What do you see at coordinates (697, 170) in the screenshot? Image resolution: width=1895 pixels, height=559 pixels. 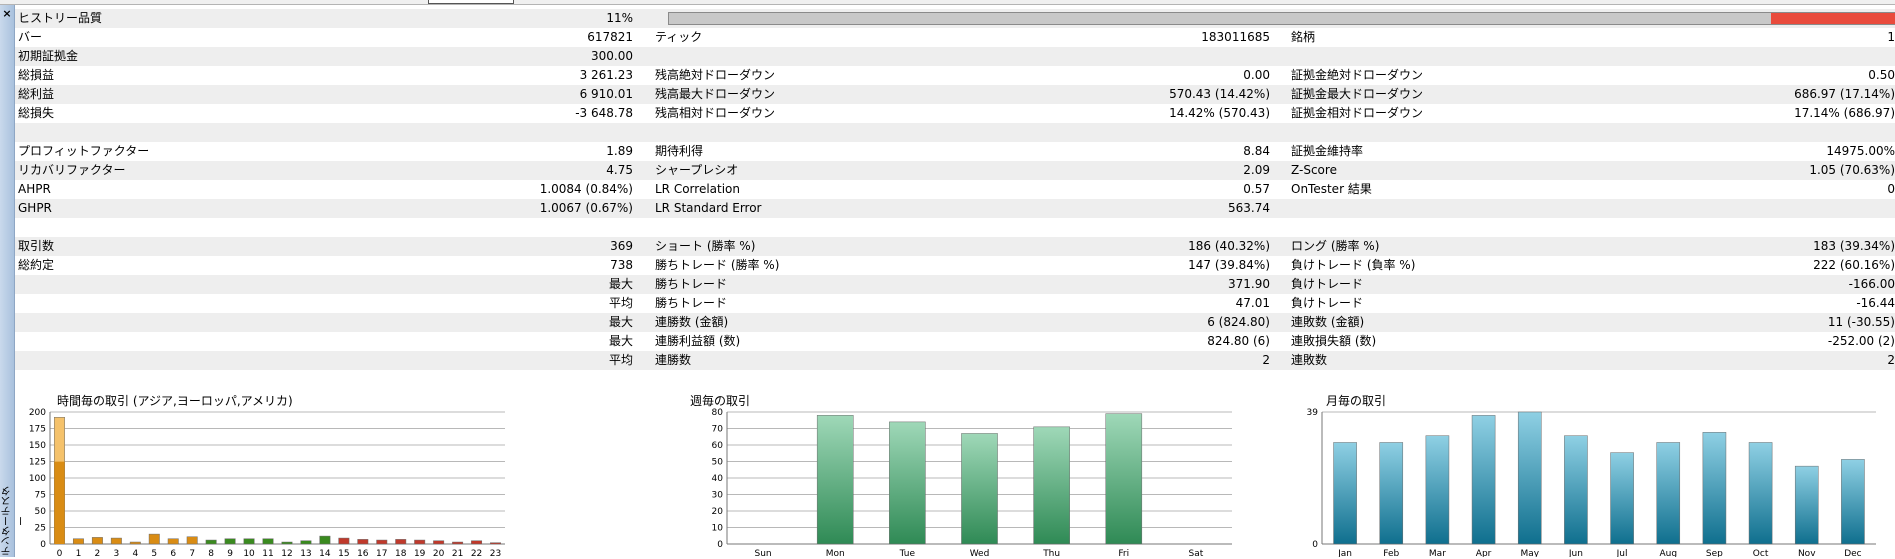 I see `stat-label: シャープレシオ` at bounding box center [697, 170].